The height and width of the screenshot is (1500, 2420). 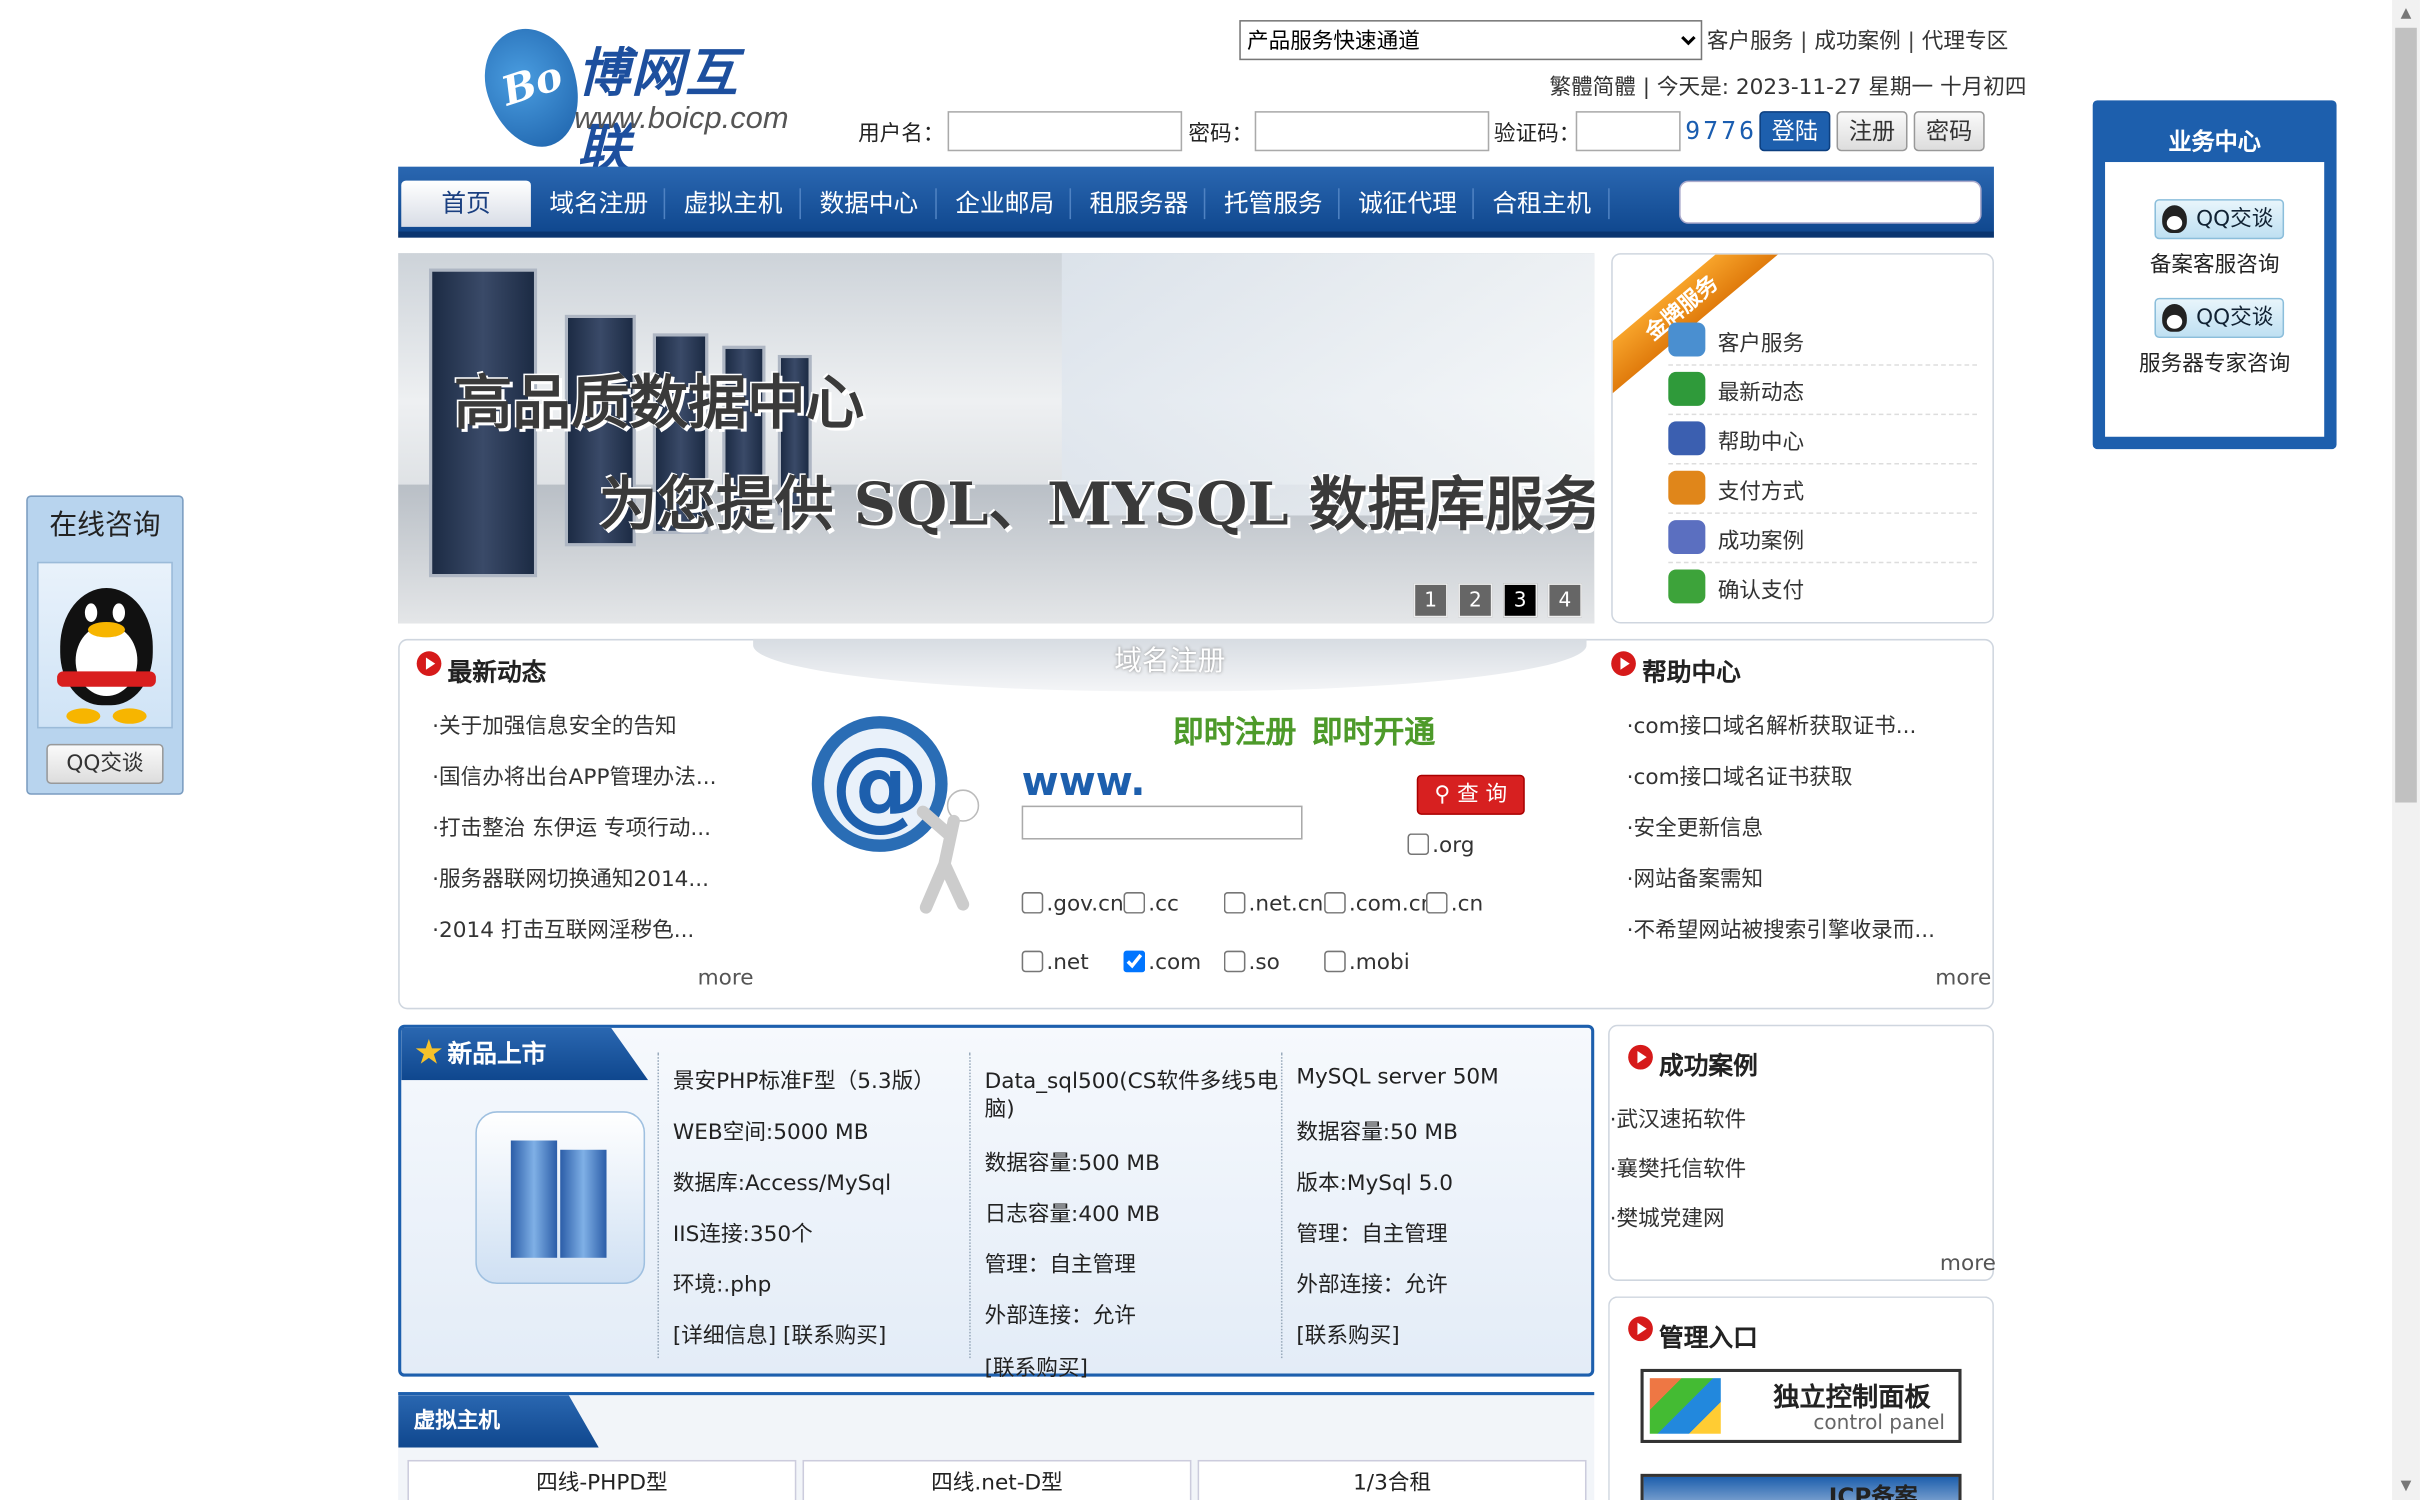 What do you see at coordinates (1273, 904) in the screenshot?
I see `tld-netcn-checkbox: .net.cn` at bounding box center [1273, 904].